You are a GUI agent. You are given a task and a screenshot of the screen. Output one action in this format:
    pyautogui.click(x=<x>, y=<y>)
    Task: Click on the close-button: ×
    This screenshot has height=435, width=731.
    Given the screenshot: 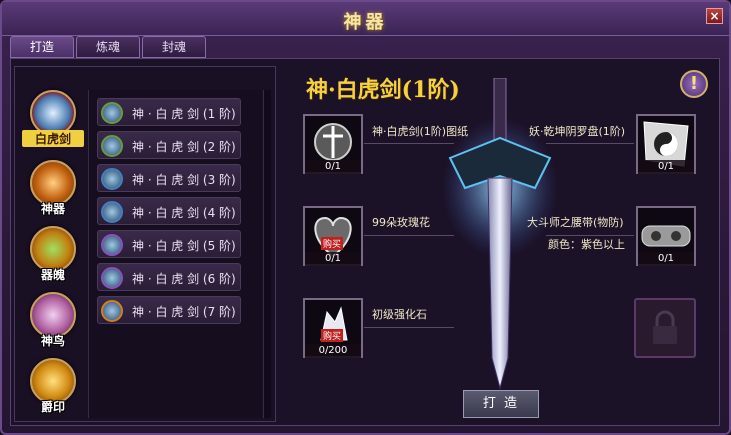 What is the action you would take?
    pyautogui.click(x=714, y=16)
    